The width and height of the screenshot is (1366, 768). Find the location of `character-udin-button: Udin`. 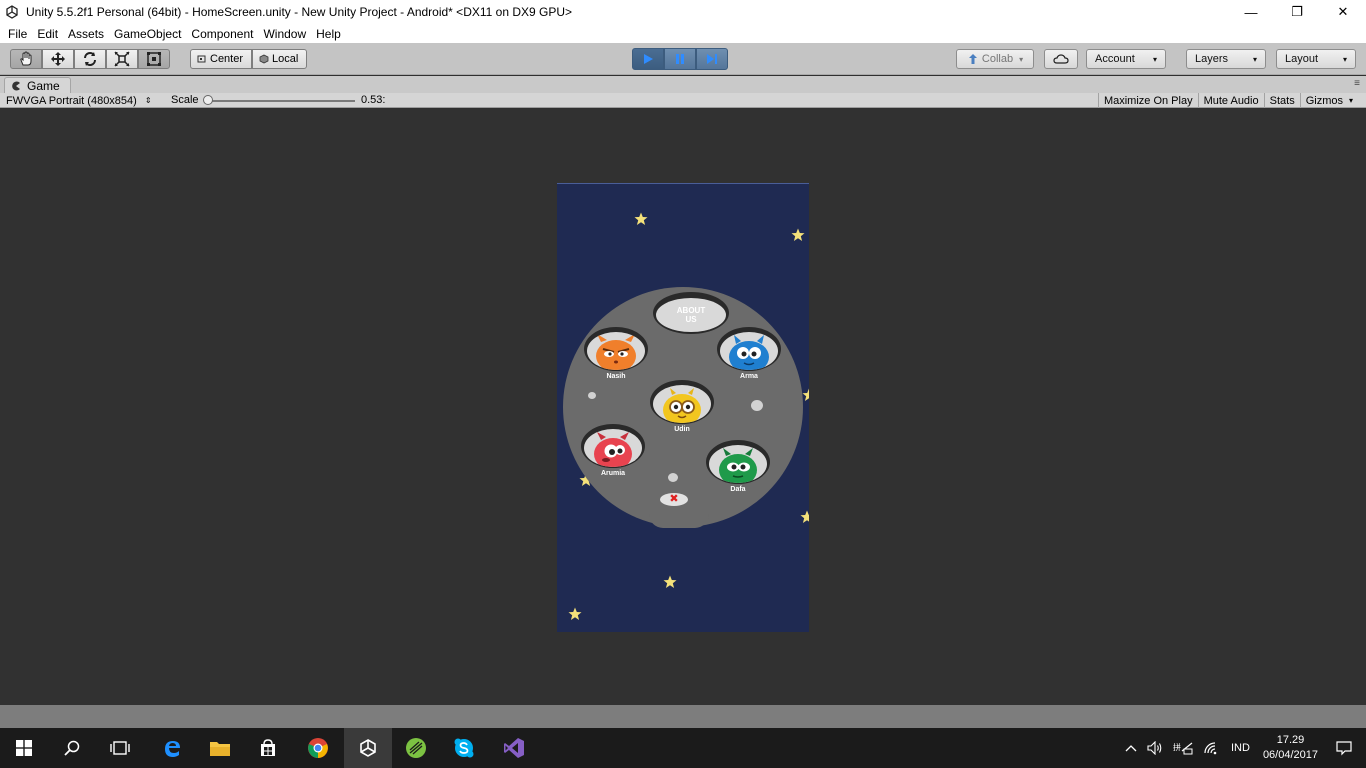

character-udin-button: Udin is located at coordinates (682, 409).